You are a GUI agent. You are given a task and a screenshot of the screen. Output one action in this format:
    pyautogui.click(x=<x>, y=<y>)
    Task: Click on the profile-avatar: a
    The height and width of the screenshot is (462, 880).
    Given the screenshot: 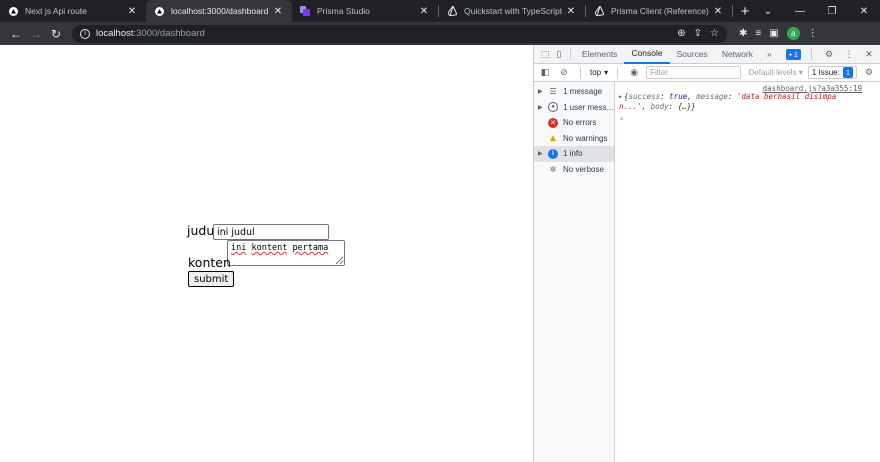 What is the action you would take?
    pyautogui.click(x=793, y=33)
    